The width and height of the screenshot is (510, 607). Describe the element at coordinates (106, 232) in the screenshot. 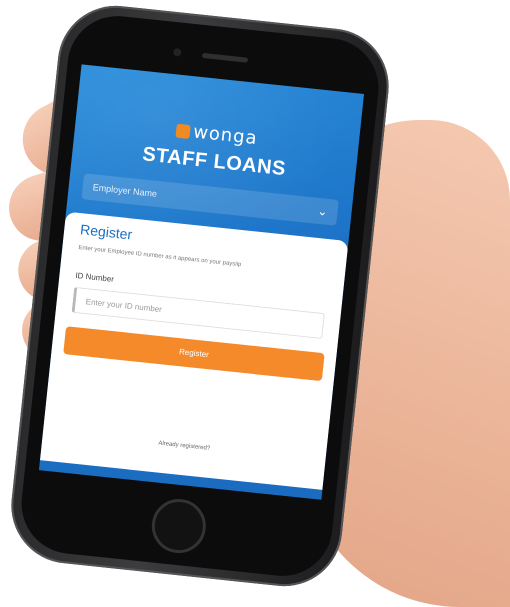

I see `register-heading: Register` at that location.